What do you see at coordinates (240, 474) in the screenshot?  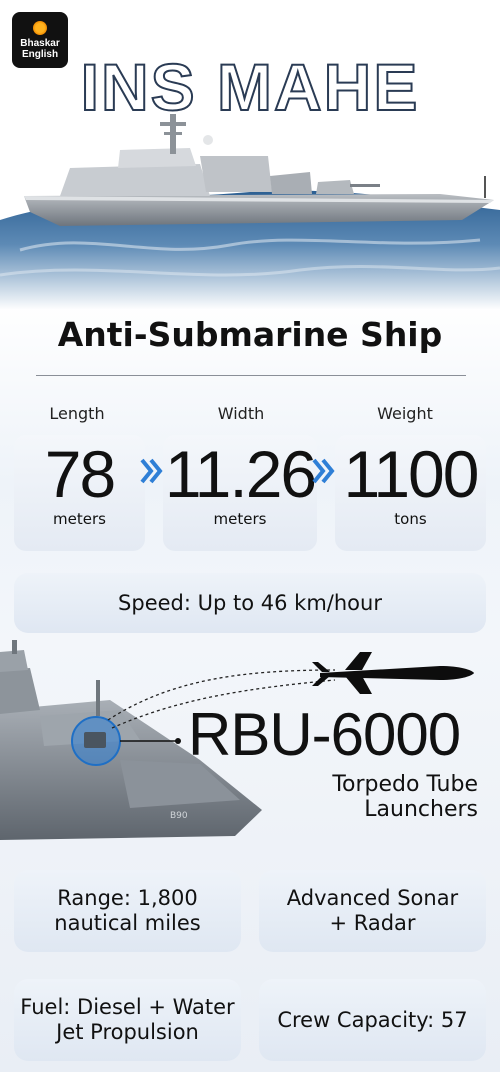 I see `stat-value-width: 11.26` at bounding box center [240, 474].